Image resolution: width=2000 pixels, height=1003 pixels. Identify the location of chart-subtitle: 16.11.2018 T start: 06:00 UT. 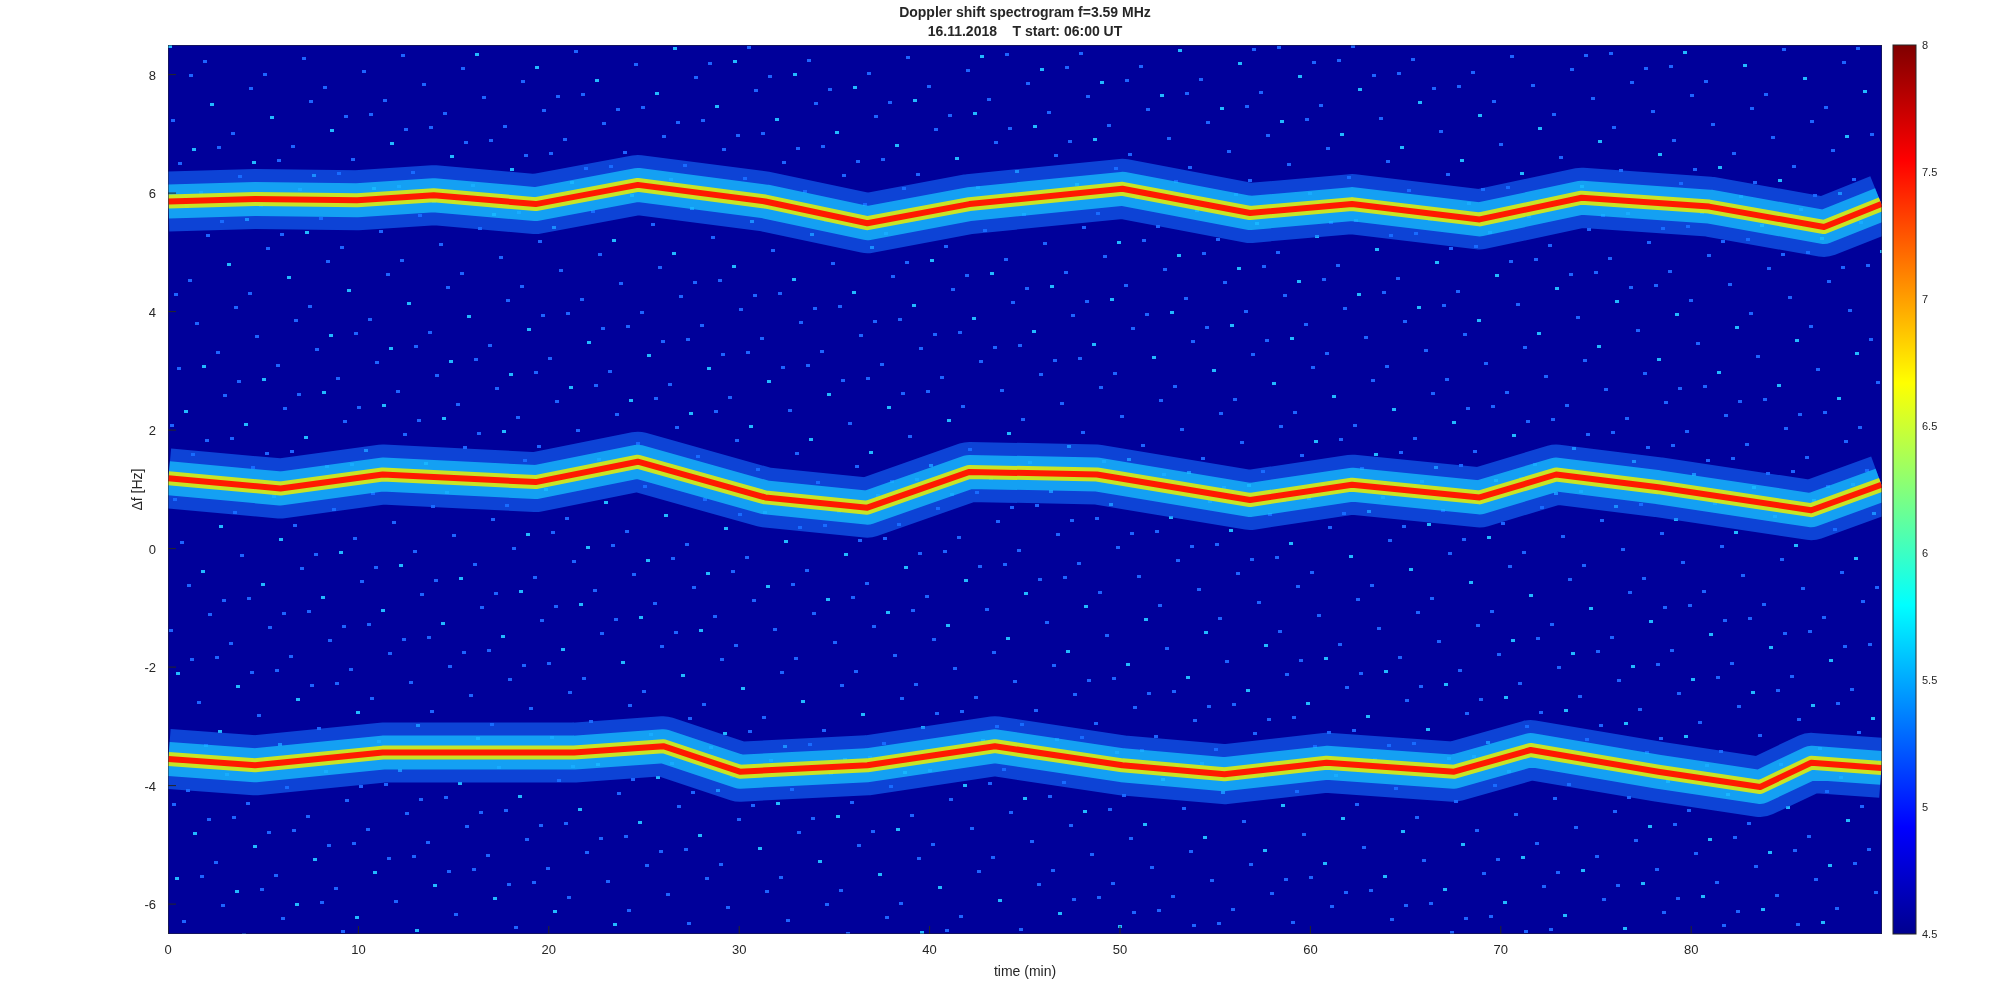
(1025, 31).